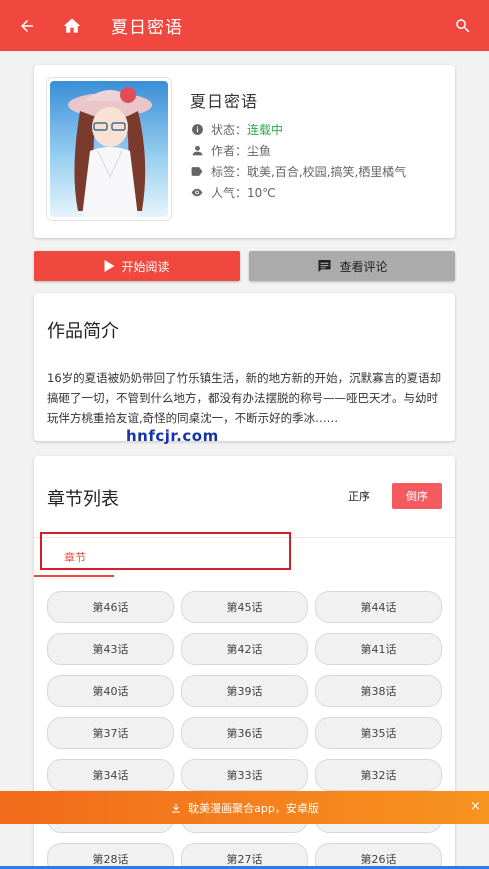 The height and width of the screenshot is (869, 489). I want to click on popularity-row: 人气： 10℃, so click(233, 192).